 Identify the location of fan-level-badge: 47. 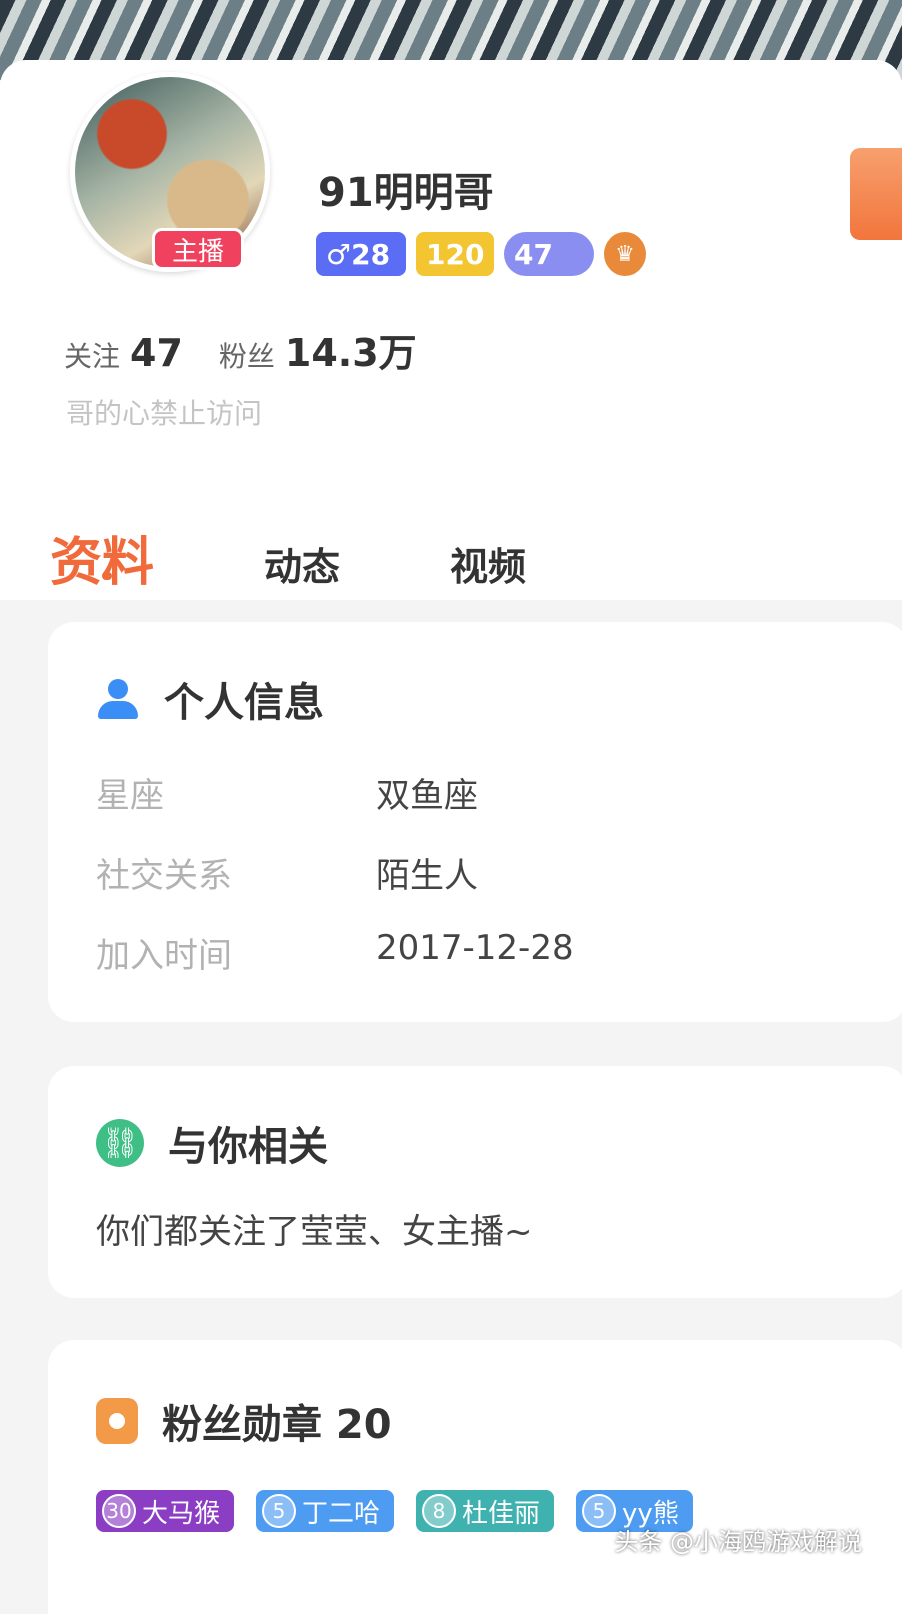
(549, 254).